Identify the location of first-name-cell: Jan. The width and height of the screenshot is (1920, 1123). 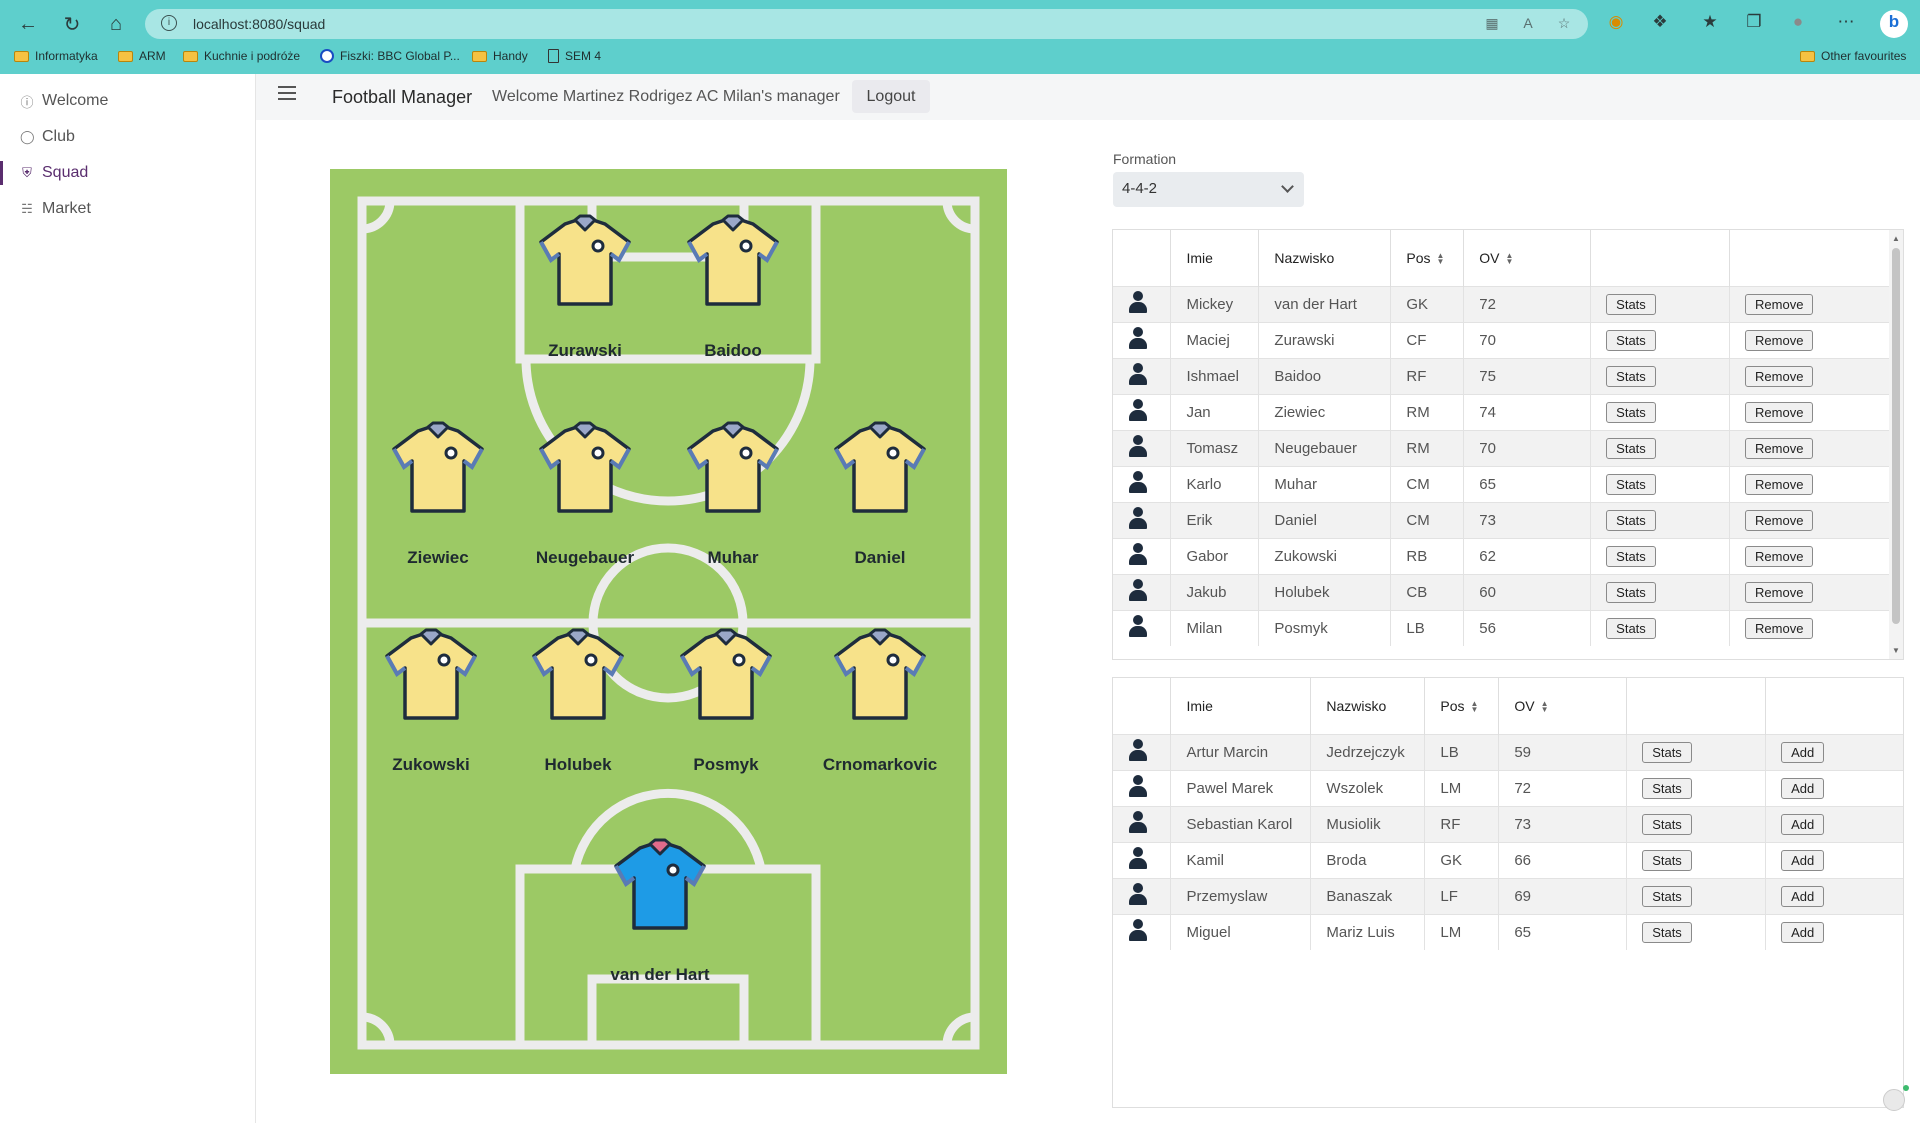
(1215, 411).